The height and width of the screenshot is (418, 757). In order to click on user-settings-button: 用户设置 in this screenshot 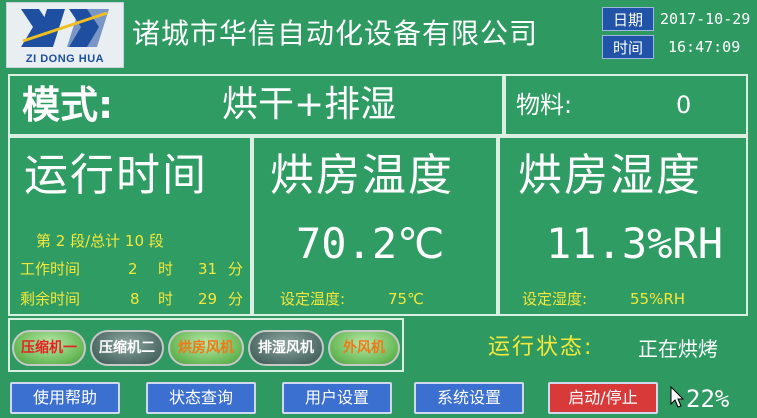, I will do `click(337, 398)`.